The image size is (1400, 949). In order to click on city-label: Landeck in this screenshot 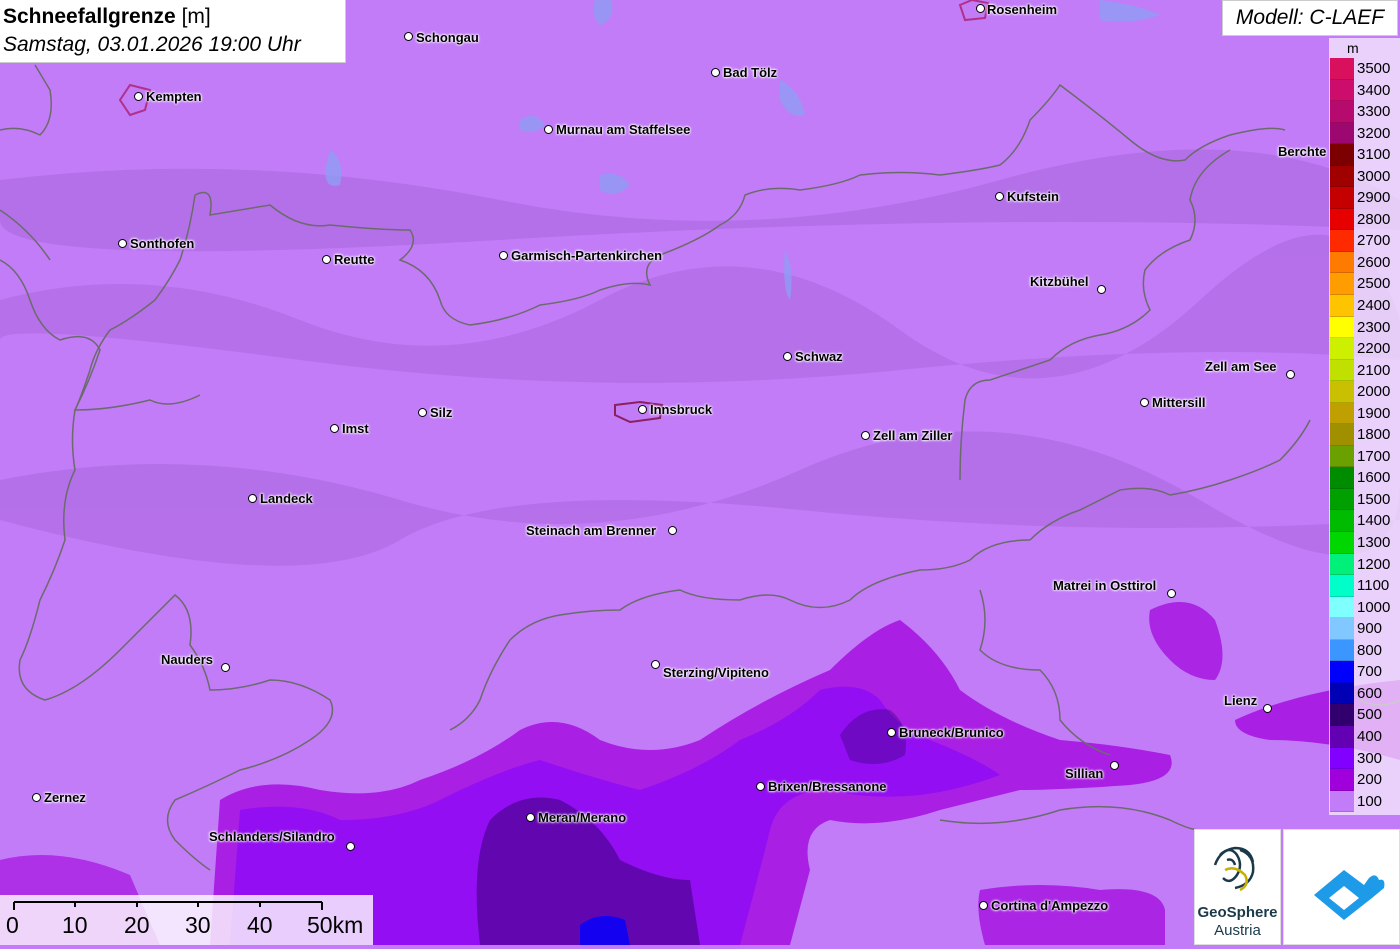, I will do `click(286, 498)`.